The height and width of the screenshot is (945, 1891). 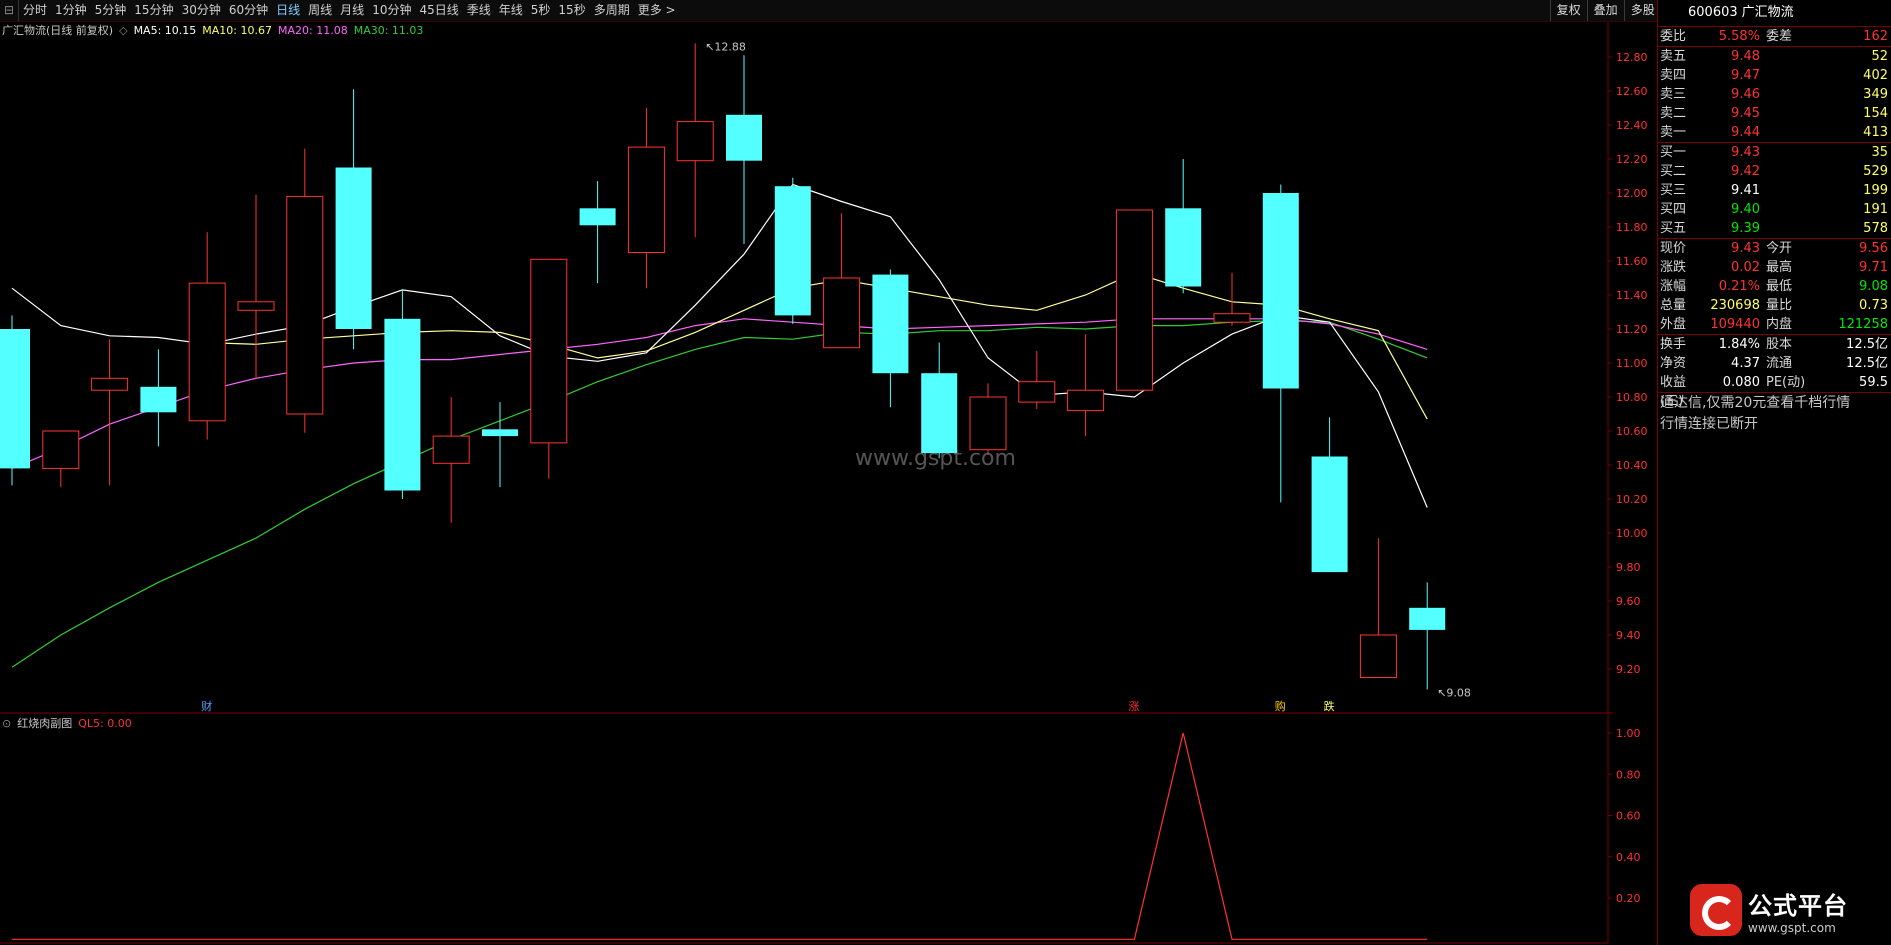 What do you see at coordinates (1774, 171) in the screenshot?
I see `bid-row: 买二 9.42 529` at bounding box center [1774, 171].